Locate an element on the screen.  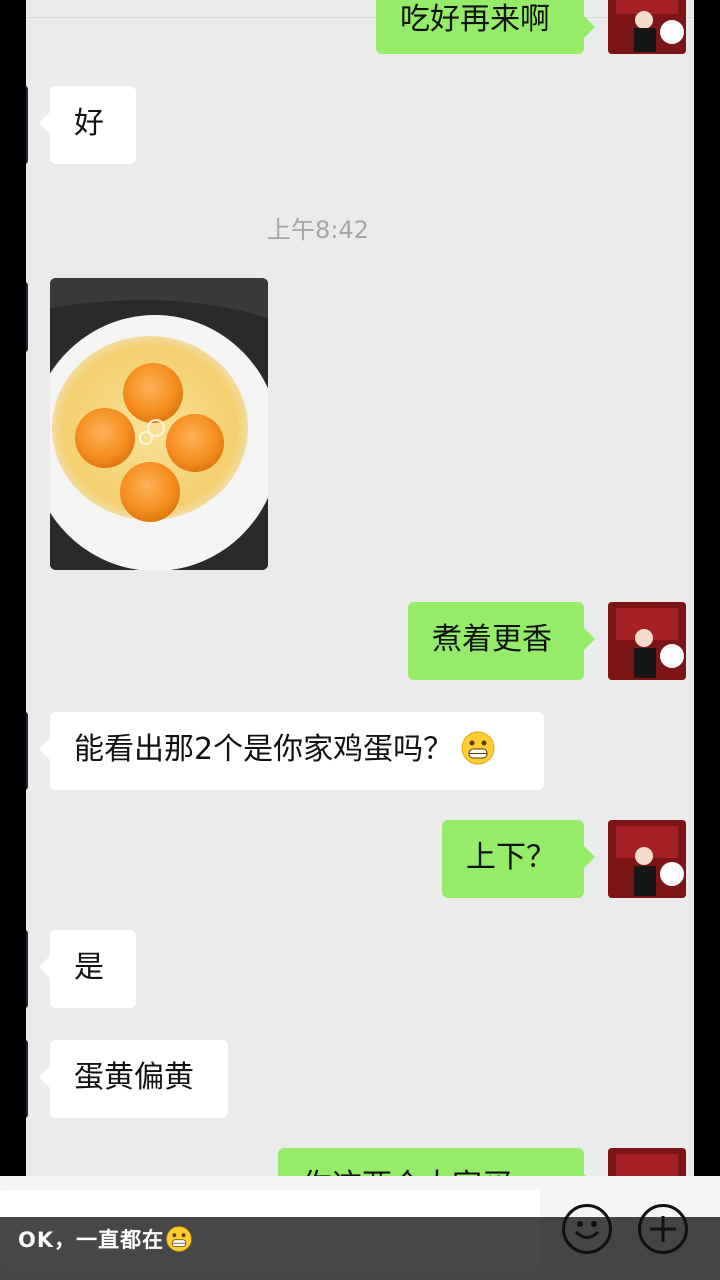
message-text: 蛋黄偏黄 is located at coordinates (134, 1077).